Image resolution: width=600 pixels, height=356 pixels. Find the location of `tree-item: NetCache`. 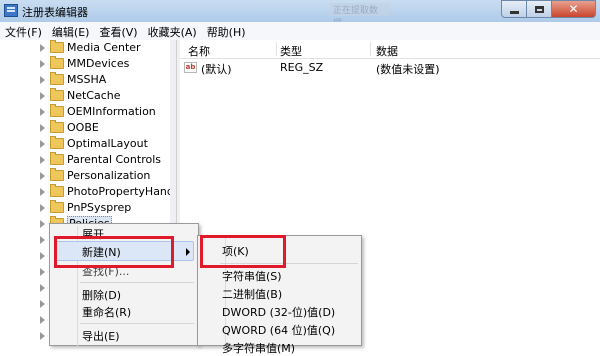

tree-item: NetCache is located at coordinates (88, 96).